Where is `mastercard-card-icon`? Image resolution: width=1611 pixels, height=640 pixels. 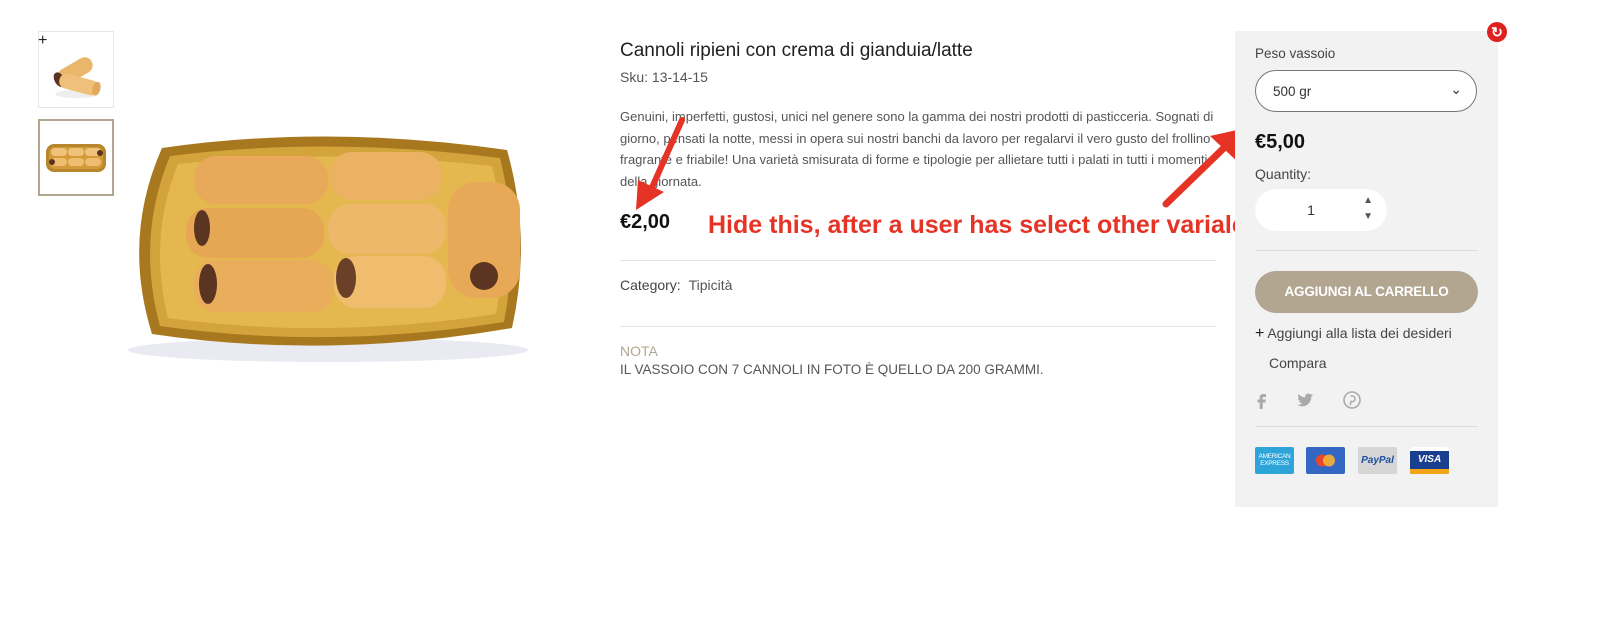 mastercard-card-icon is located at coordinates (1325, 460).